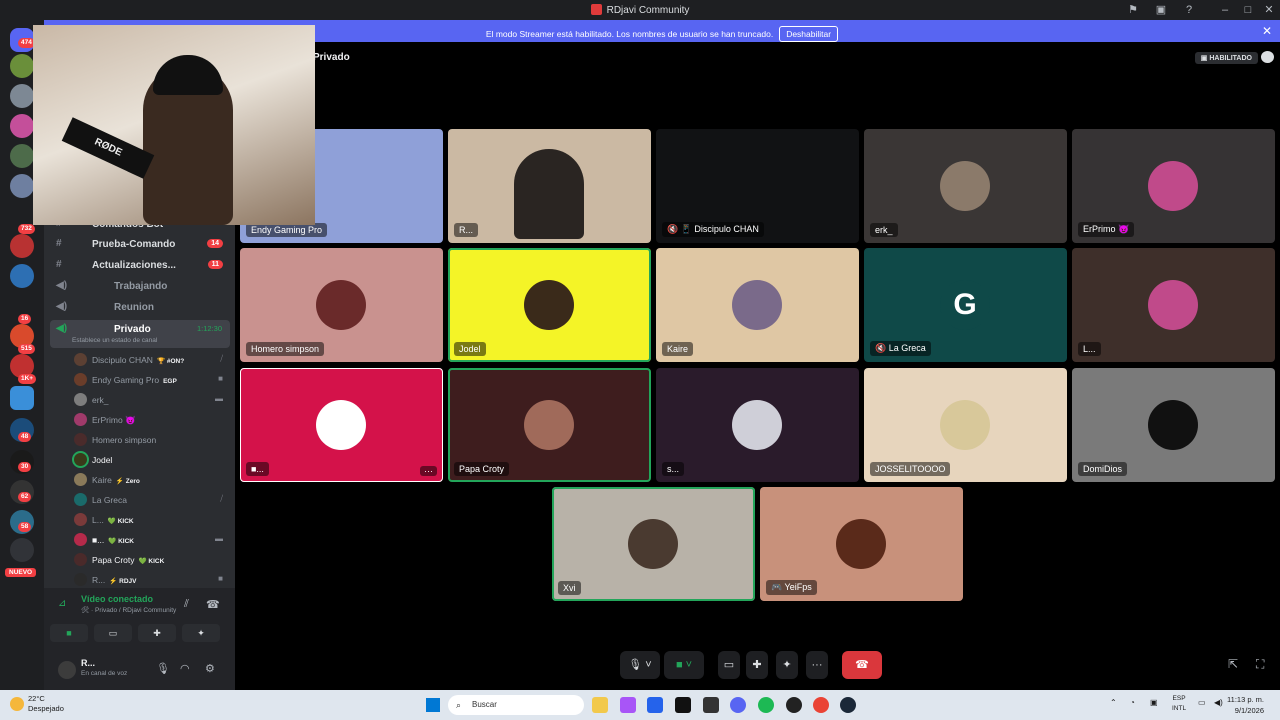  Describe the element at coordinates (1173, 425) in the screenshot. I see `video-tile: DomiDios` at that location.